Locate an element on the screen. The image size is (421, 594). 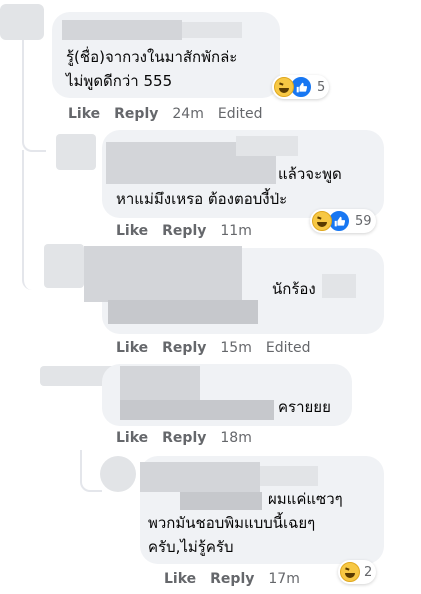
comment-text-line: ครับ,ไม่รู้ครับ is located at coordinates (191, 547).